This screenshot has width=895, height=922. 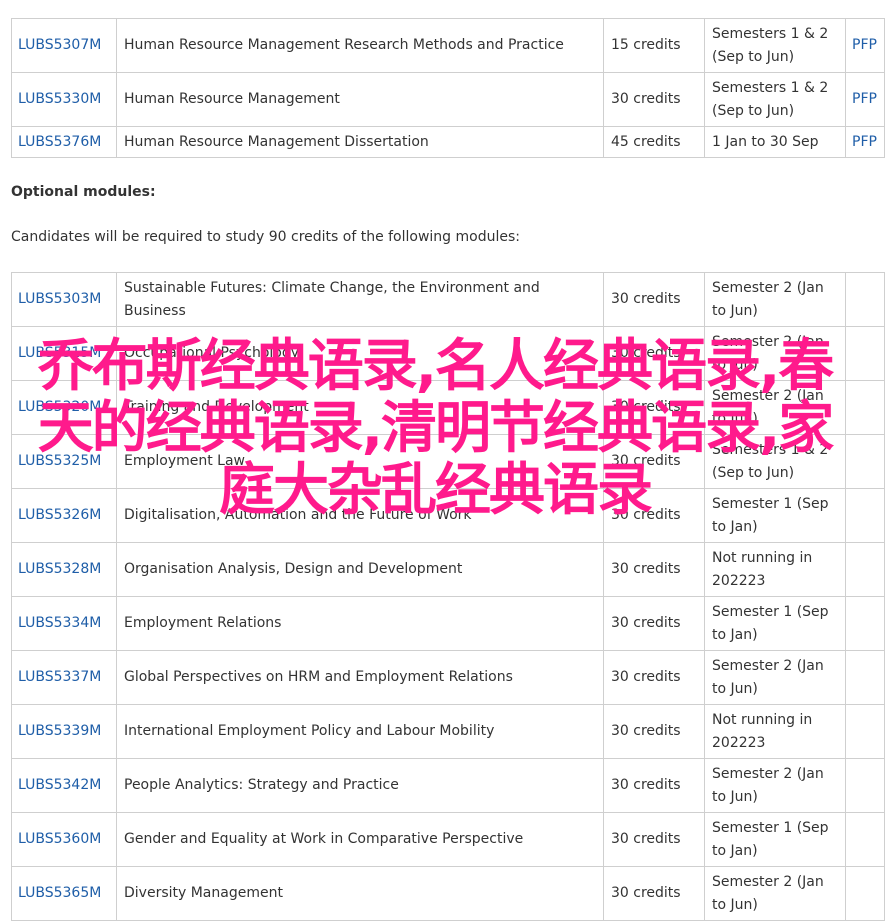 What do you see at coordinates (654, 45) in the screenshot?
I see `module-credits: 15 credits` at bounding box center [654, 45].